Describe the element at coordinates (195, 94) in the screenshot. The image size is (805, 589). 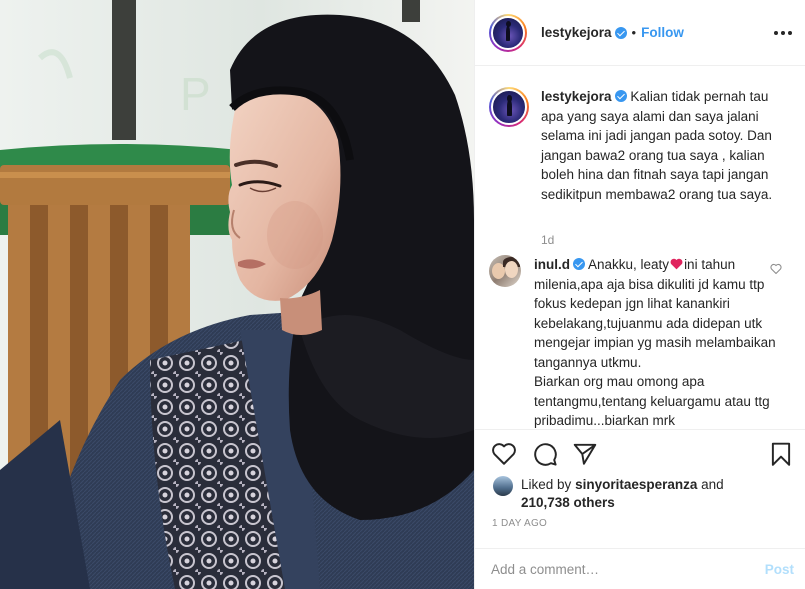
I see `svg-text: P` at that location.